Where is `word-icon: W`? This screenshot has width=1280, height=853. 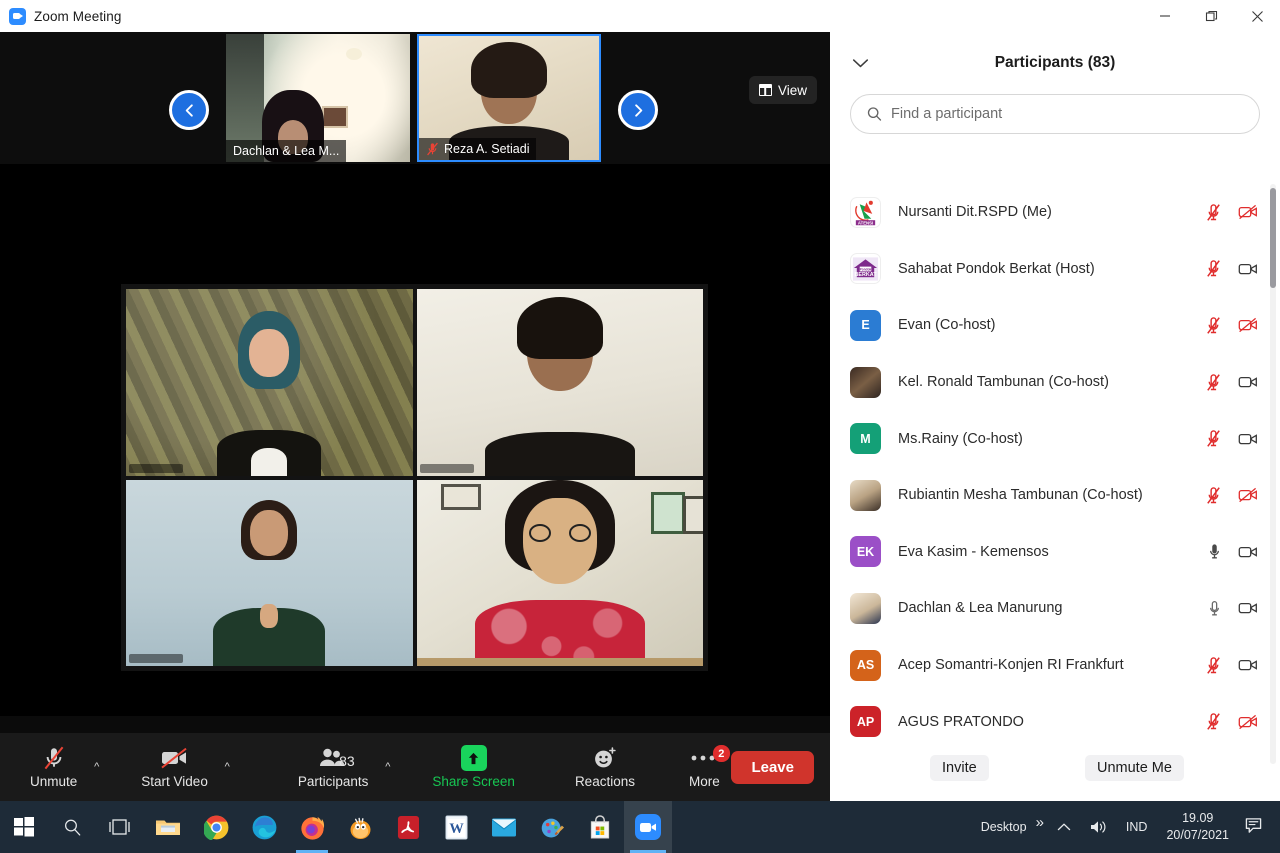
word-icon: W is located at coordinates (456, 827).